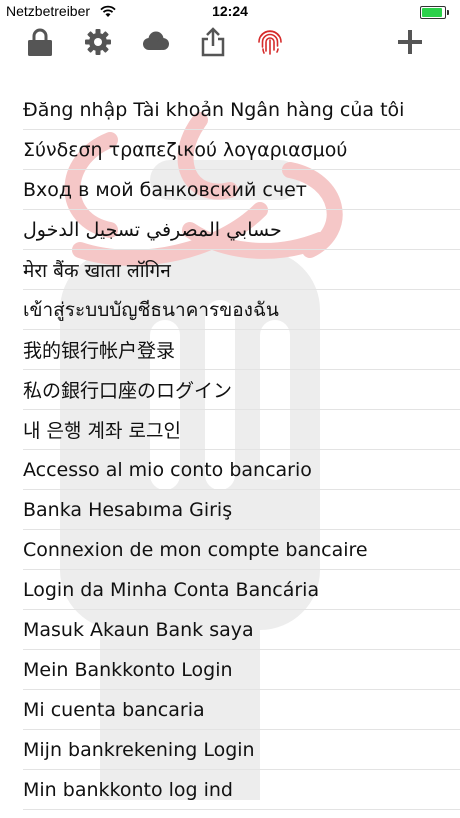 This screenshot has width=460, height=818. I want to click on touch-id-button, so click(270, 42).